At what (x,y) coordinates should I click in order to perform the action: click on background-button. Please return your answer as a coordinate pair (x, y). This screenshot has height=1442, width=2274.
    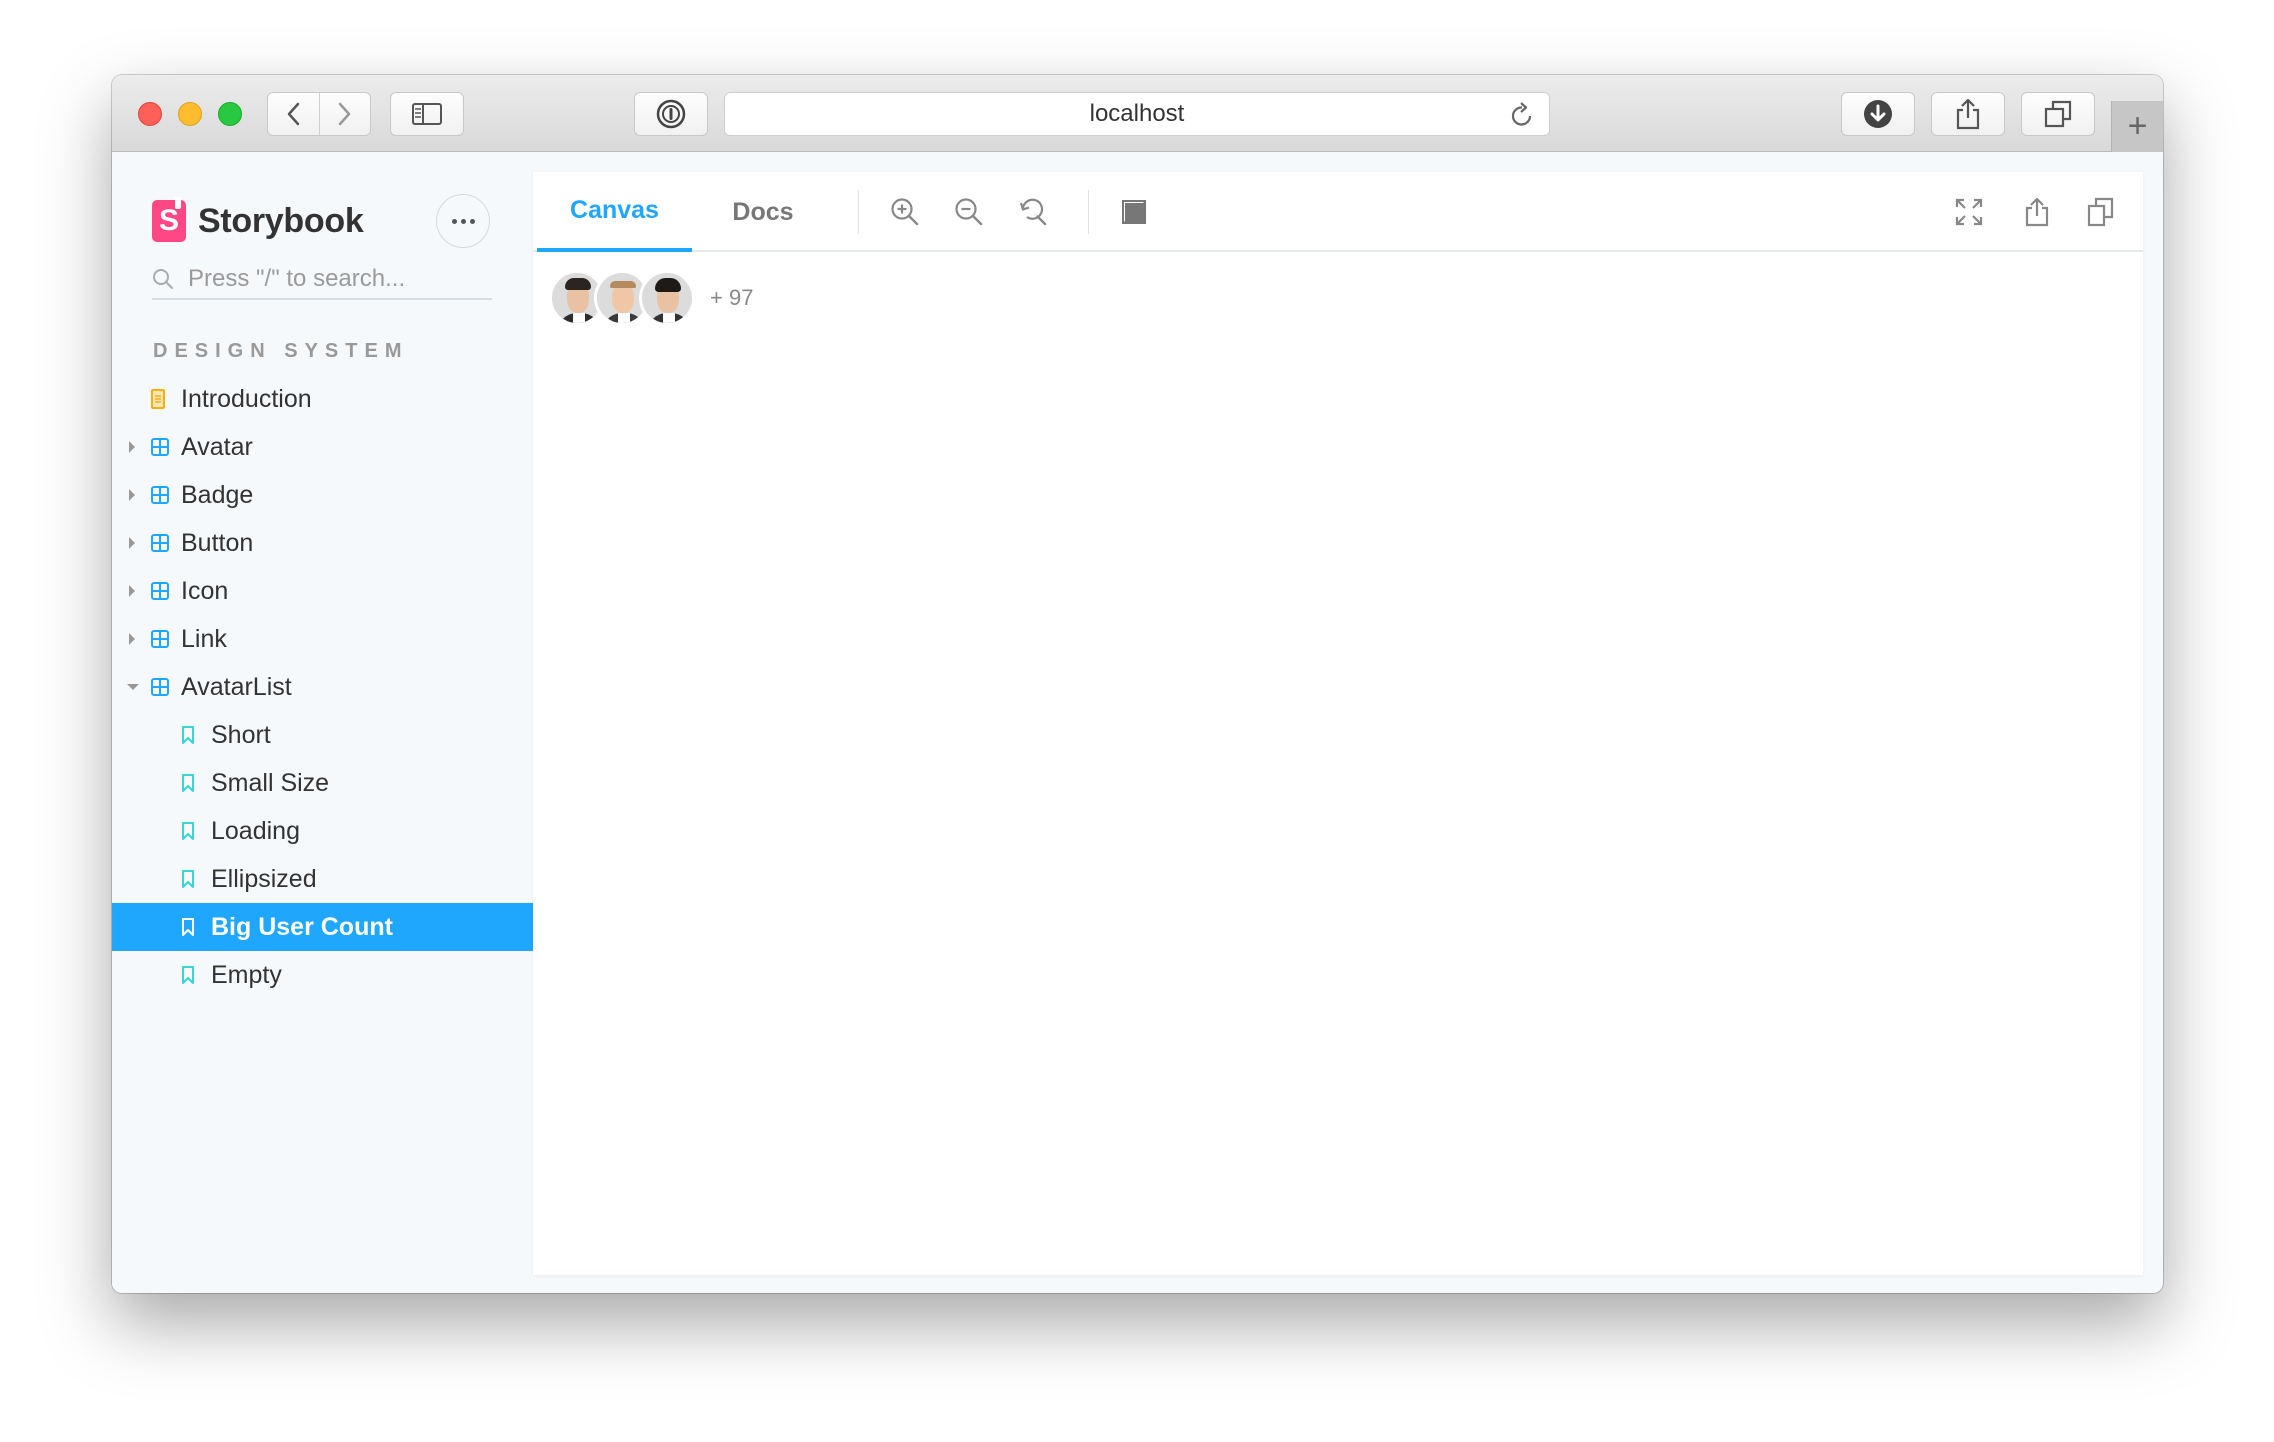
    Looking at the image, I should click on (1134, 212).